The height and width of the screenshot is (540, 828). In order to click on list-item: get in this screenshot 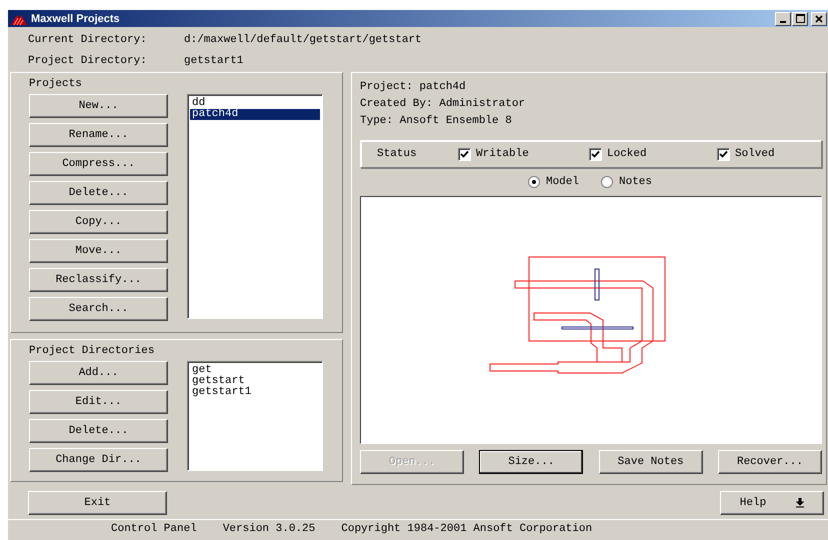, I will do `click(255, 370)`.